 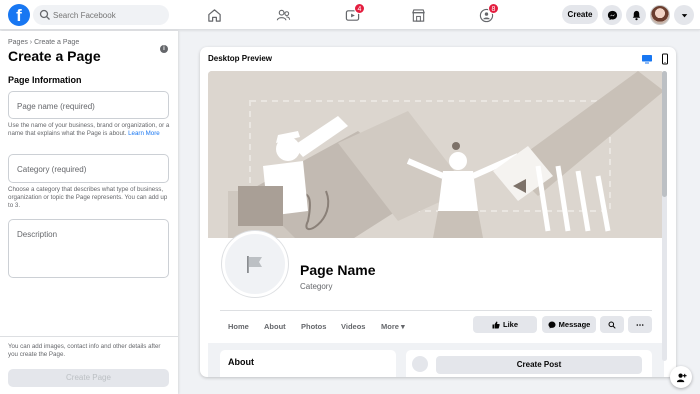 I want to click on create-post-card: Create Post, so click(x=529, y=363).